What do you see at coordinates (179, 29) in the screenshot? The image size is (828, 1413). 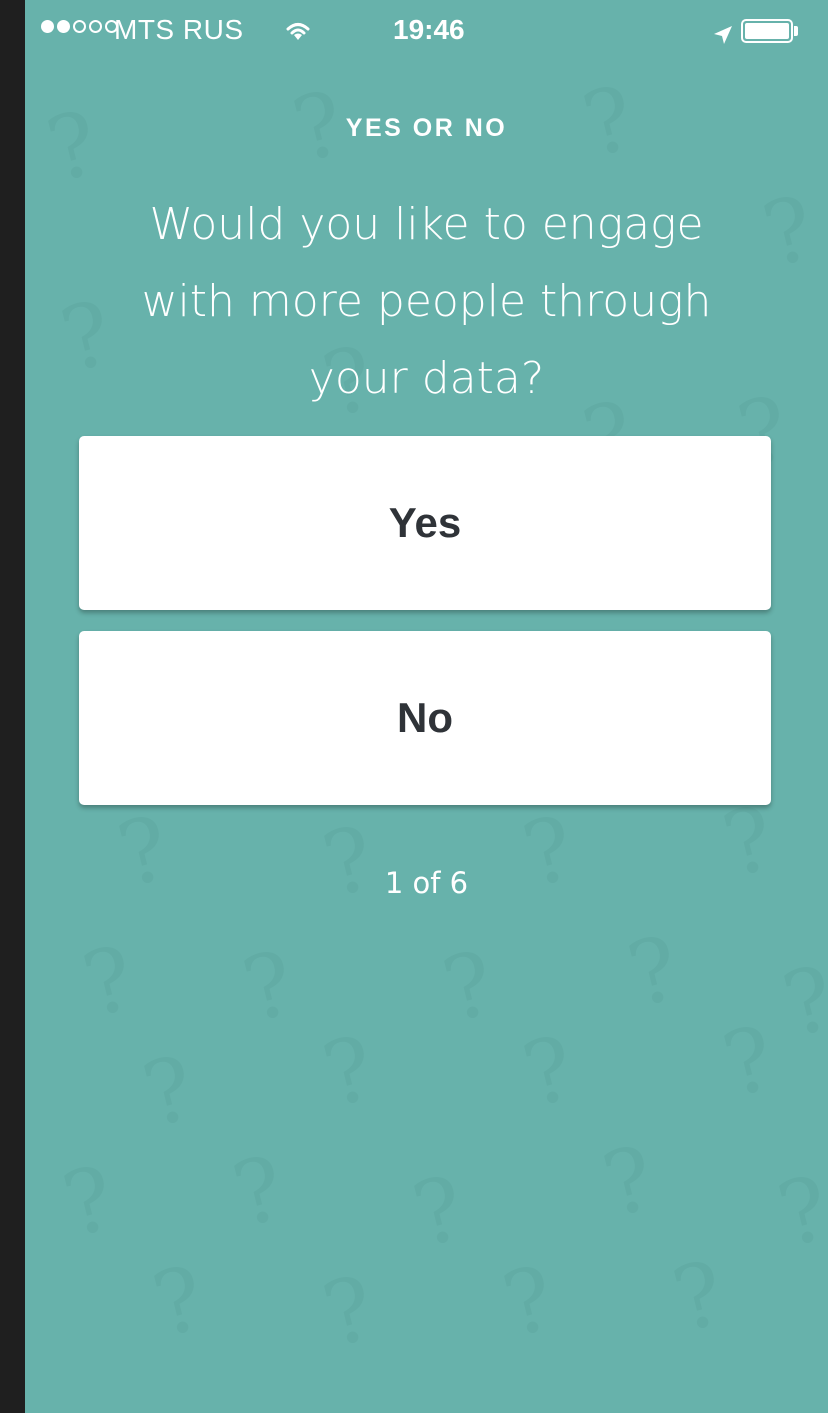 I see `carrier-name: MTS RUS` at bounding box center [179, 29].